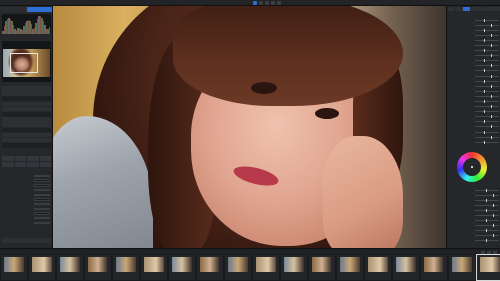  I want to click on brush-icon, so click(273, 3).